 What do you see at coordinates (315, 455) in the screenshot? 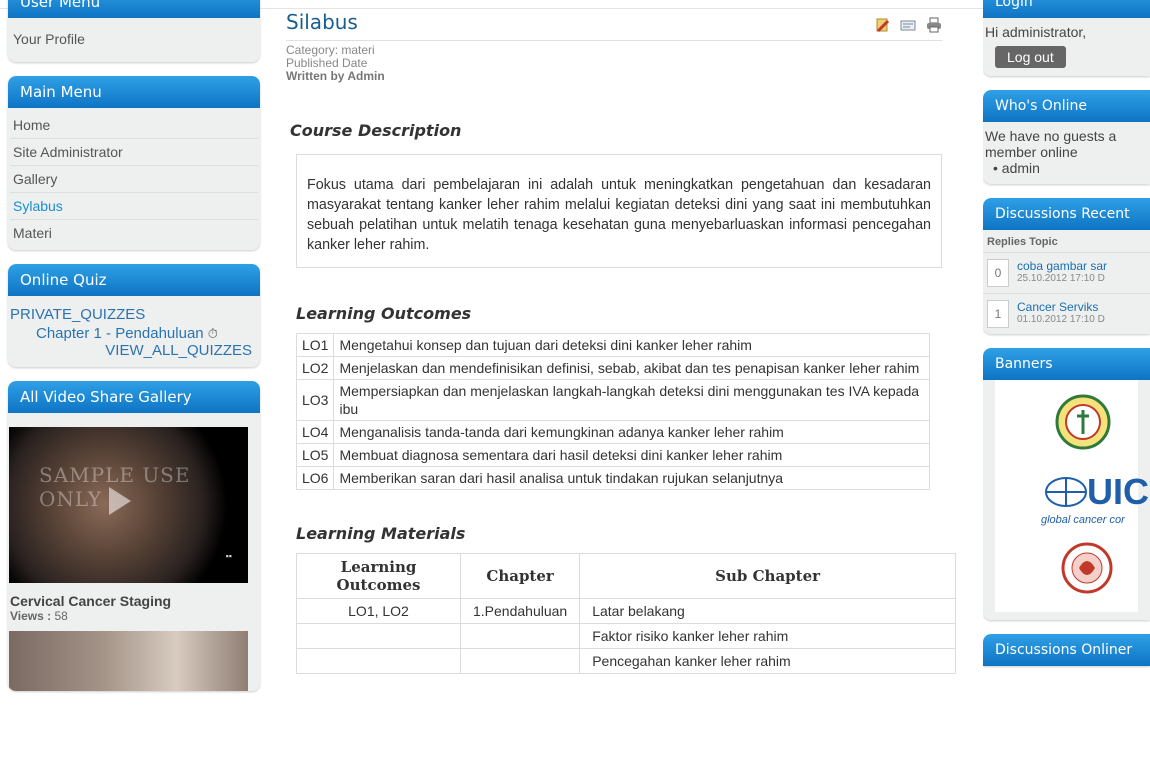
I see `lo-code: LO5` at bounding box center [315, 455].